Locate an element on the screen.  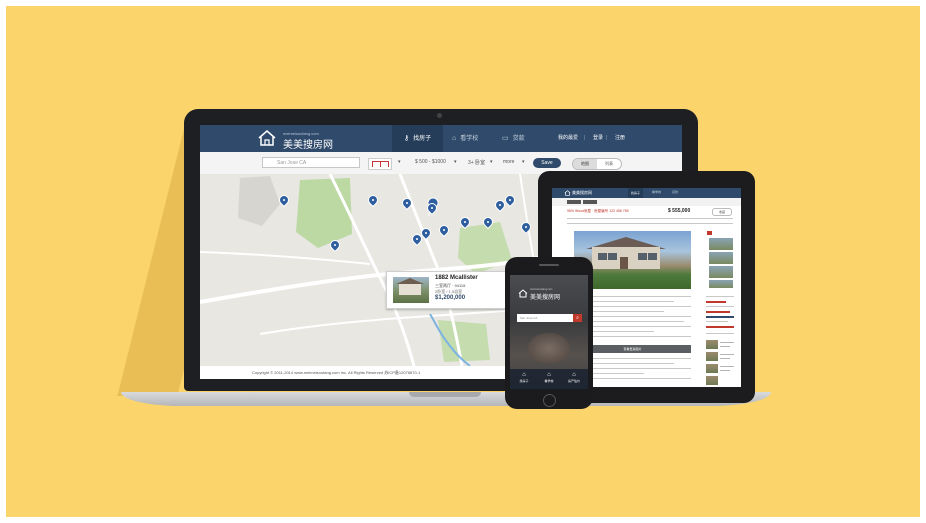
tablet-navbar: 美美搜房网 找房子 看学校 贷款 is located at coordinates (646, 193).